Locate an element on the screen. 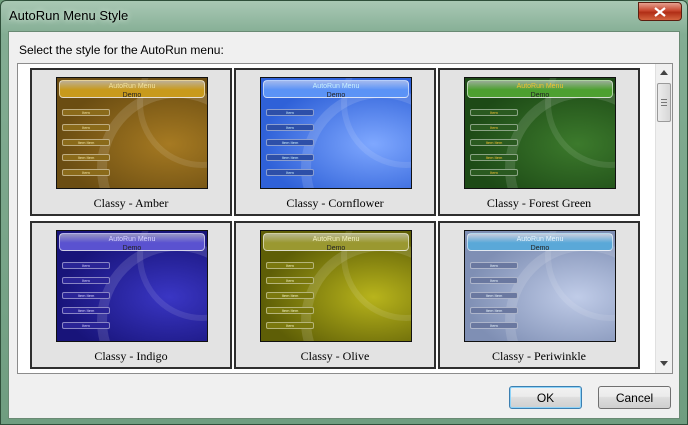 The image size is (688, 425). close-button is located at coordinates (660, 11).